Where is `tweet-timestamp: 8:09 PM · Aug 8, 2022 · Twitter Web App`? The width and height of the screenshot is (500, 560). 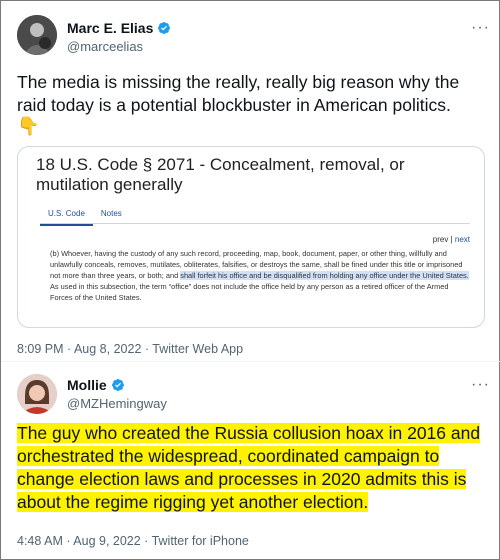 tweet-timestamp: 8:09 PM · Aug 8, 2022 · Twitter Web App is located at coordinates (130, 349).